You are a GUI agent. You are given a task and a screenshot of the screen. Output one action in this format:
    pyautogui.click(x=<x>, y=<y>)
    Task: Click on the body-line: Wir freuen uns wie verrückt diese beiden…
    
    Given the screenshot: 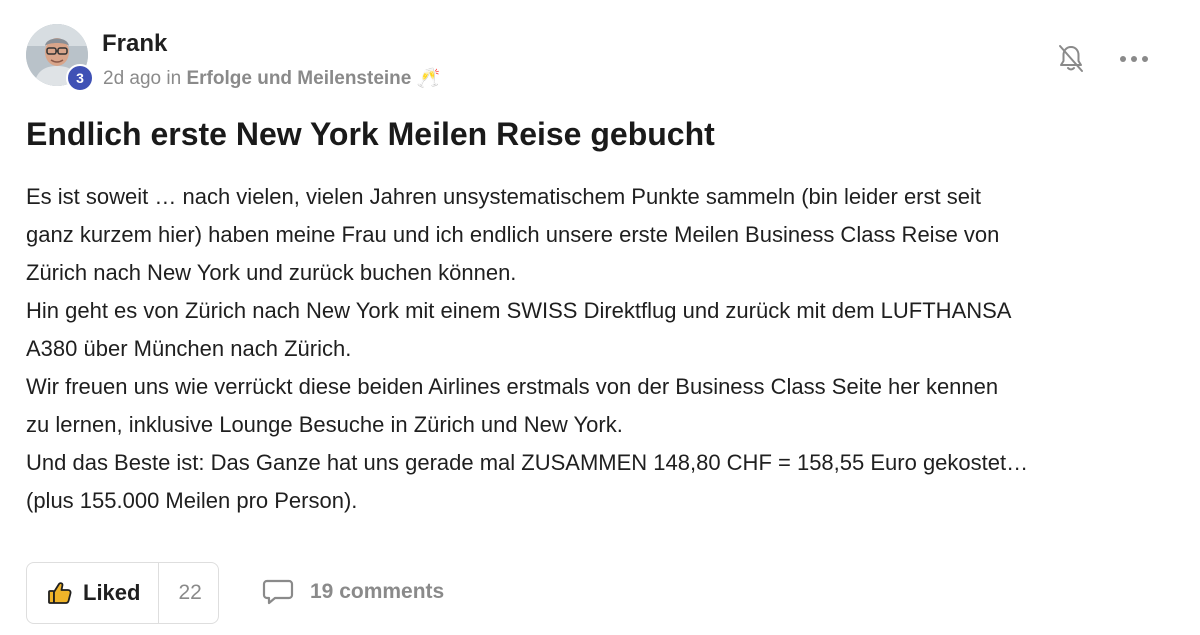 What is the action you would take?
    pyautogui.click(x=512, y=386)
    